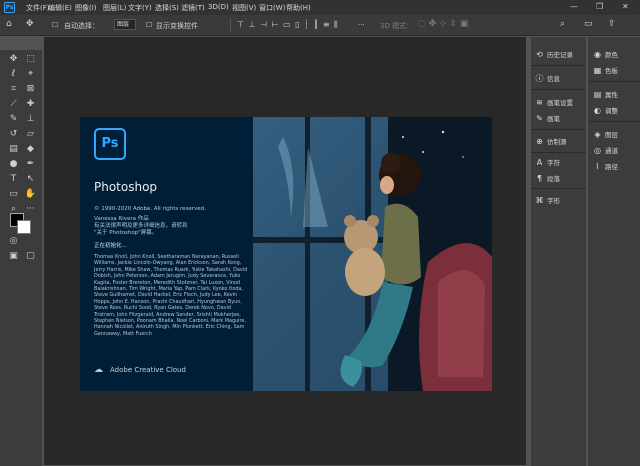 The width and height of the screenshot is (640, 466). Describe the element at coordinates (9, 7) in the screenshot. I see `photoshop-app-icon: Ps` at that location.